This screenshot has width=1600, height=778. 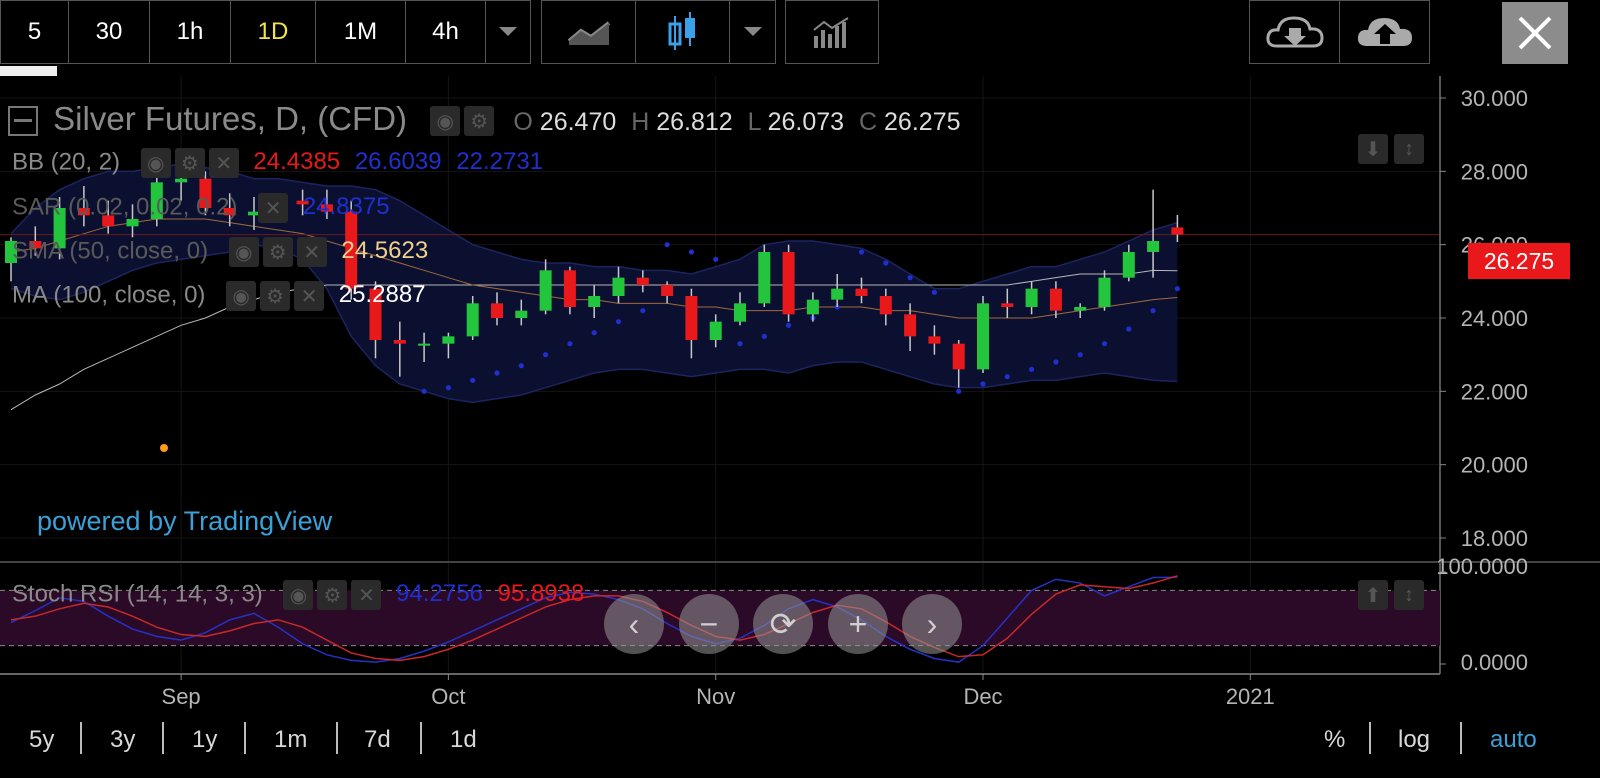 What do you see at coordinates (1384, 32) in the screenshot?
I see `cloud-upload-button` at bounding box center [1384, 32].